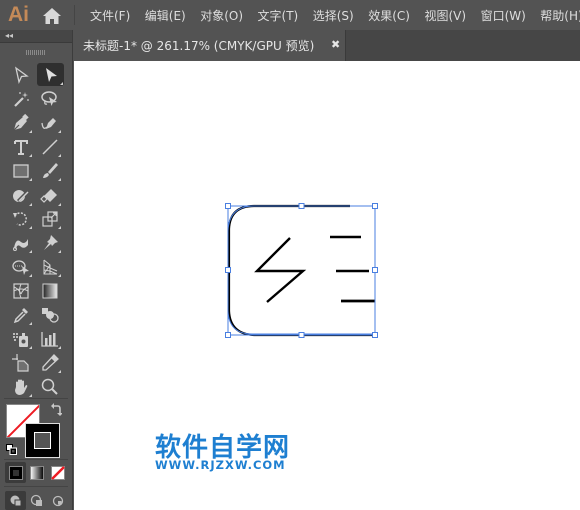 The height and width of the screenshot is (510, 580). Describe the element at coordinates (11, 449) in the screenshot. I see `default-fill-stroke-icon` at that location.